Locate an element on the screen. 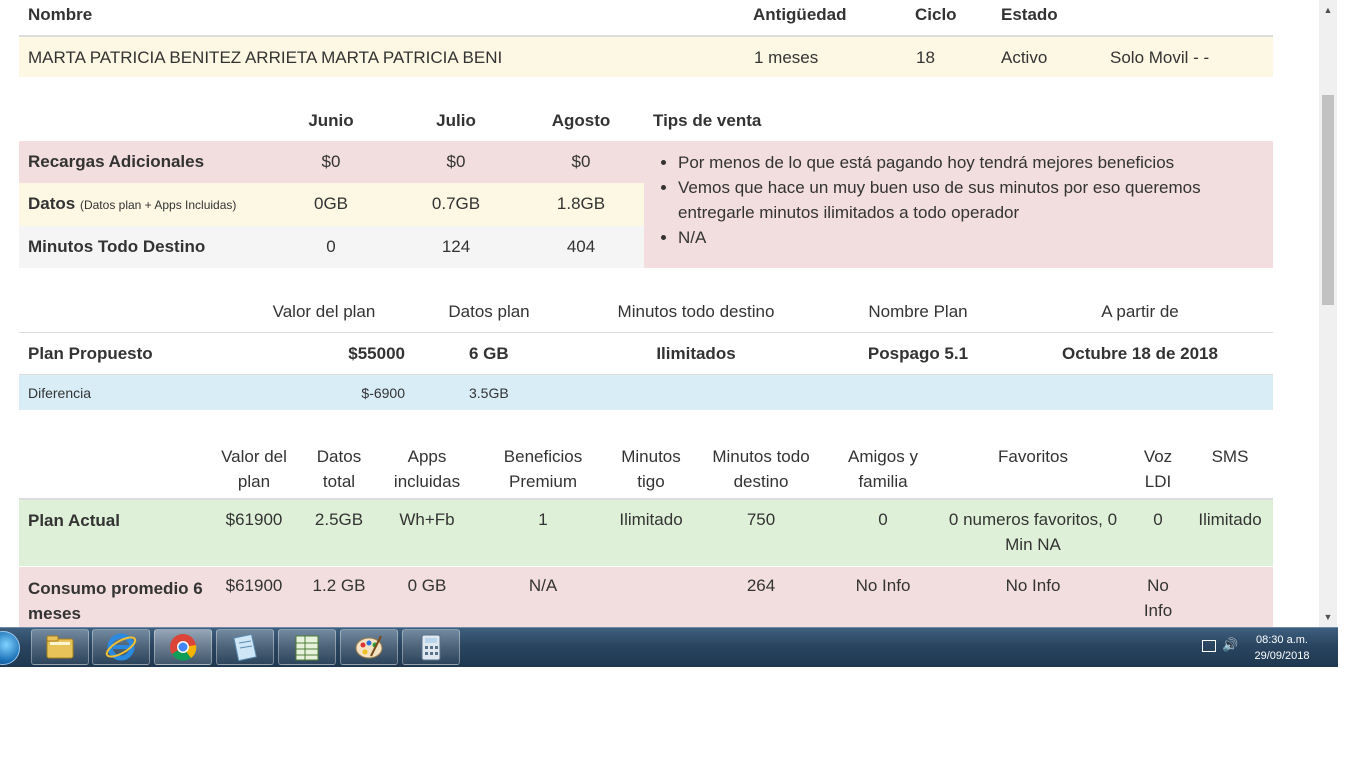 The width and height of the screenshot is (1366, 768). scroll-up-arrow-icon: ▲ is located at coordinates (1328, 10).